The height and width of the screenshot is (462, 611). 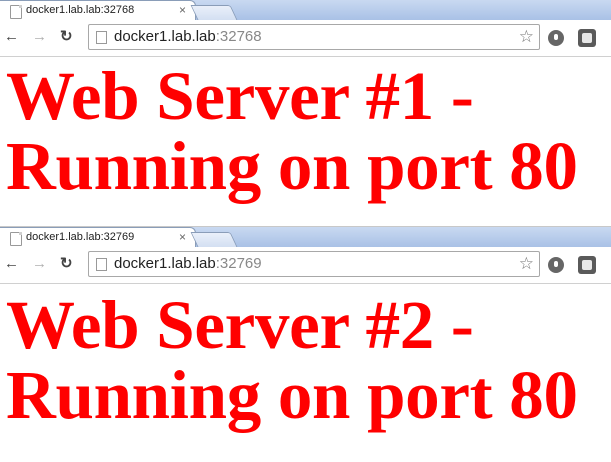 I want to click on url-text: docker1.lab.lab:32768, so click(x=188, y=36).